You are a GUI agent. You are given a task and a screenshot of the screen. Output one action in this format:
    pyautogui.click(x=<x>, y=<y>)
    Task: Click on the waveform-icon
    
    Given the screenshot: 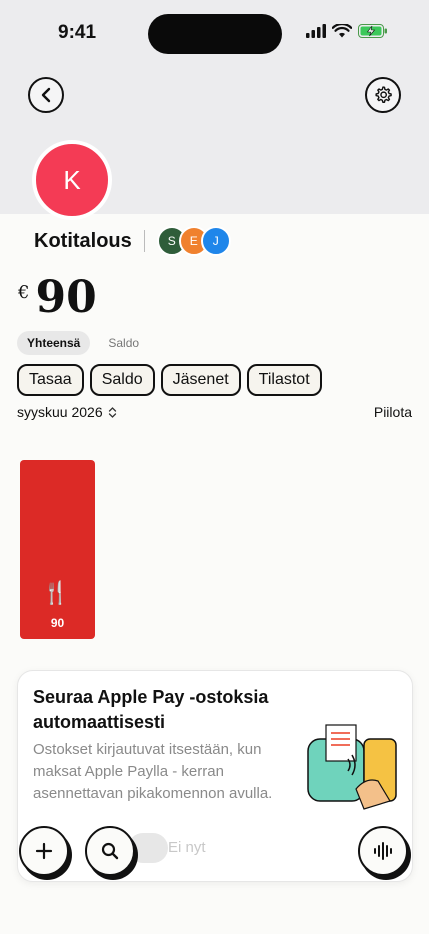 What is the action you would take?
    pyautogui.click(x=383, y=851)
    